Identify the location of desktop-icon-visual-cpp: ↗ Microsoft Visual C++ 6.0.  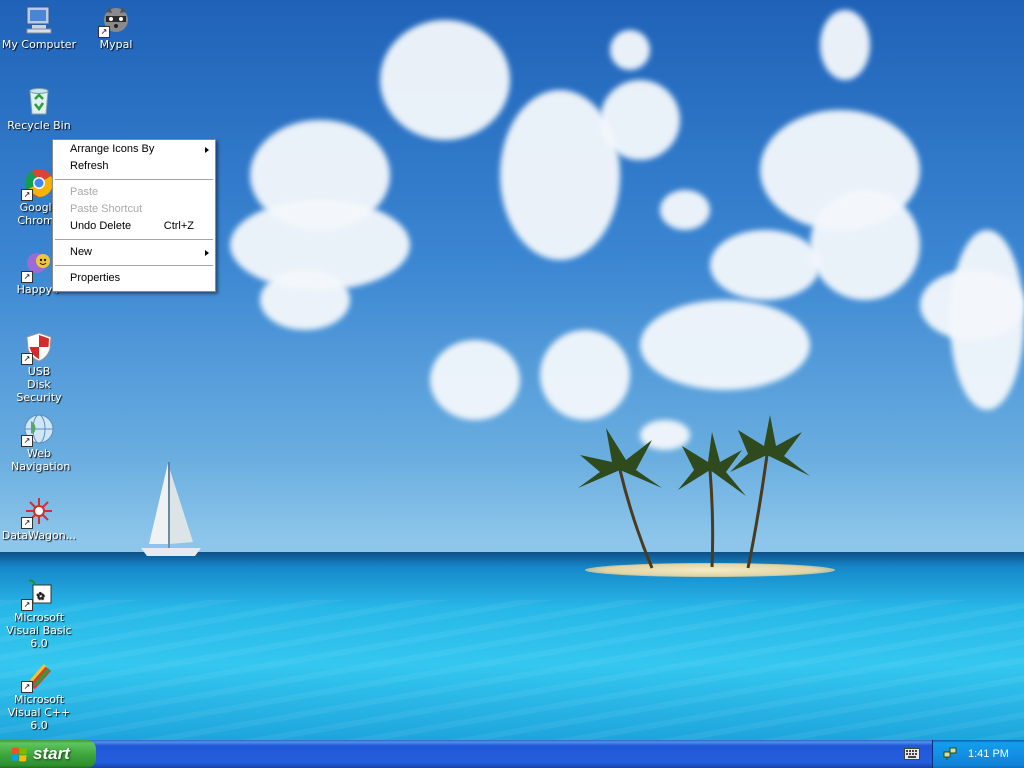
(39, 695).